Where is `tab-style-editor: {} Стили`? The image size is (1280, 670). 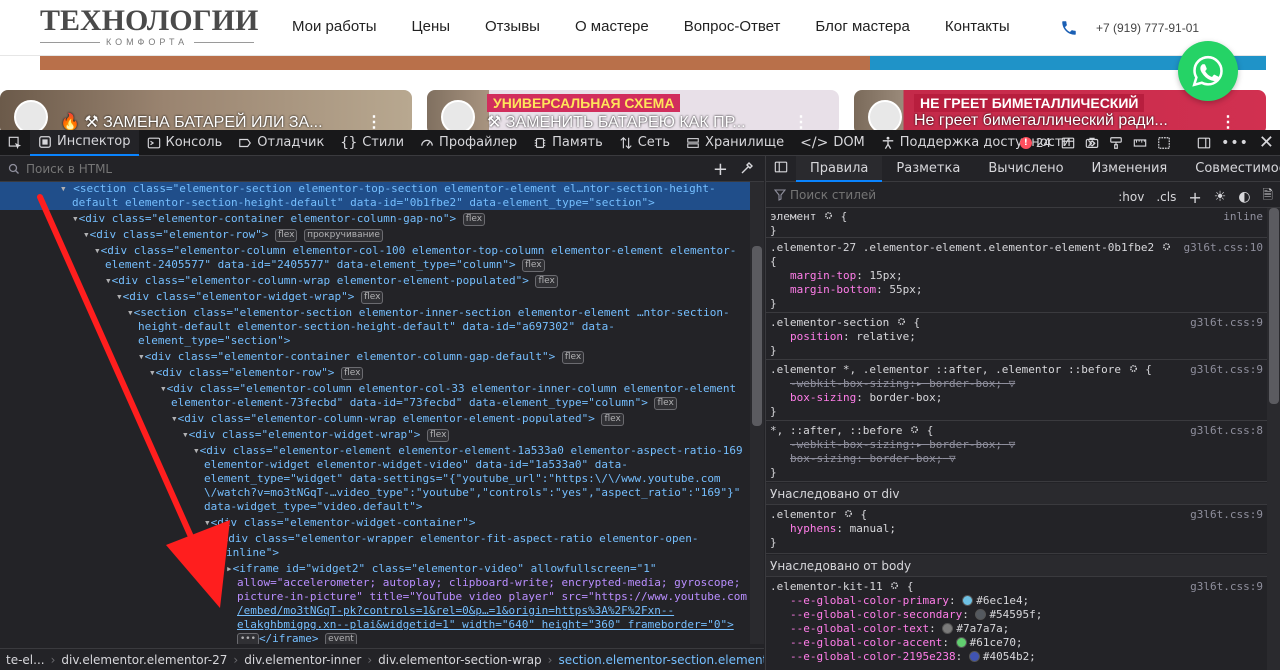
tab-style-editor: {} Стили is located at coordinates (372, 143).